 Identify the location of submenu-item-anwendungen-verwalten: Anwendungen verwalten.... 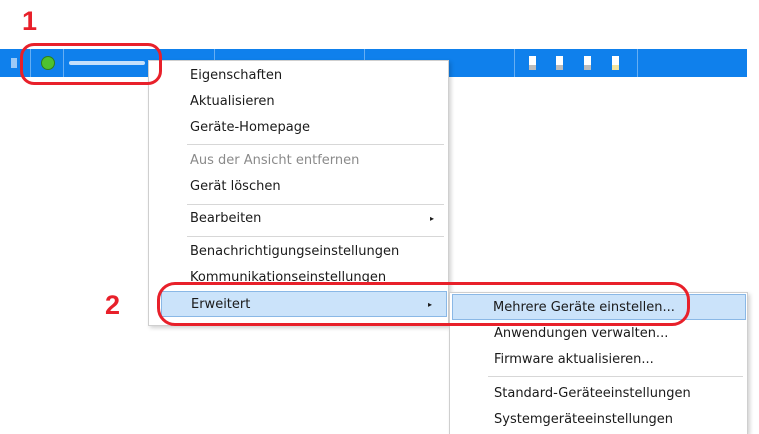
(598, 334).